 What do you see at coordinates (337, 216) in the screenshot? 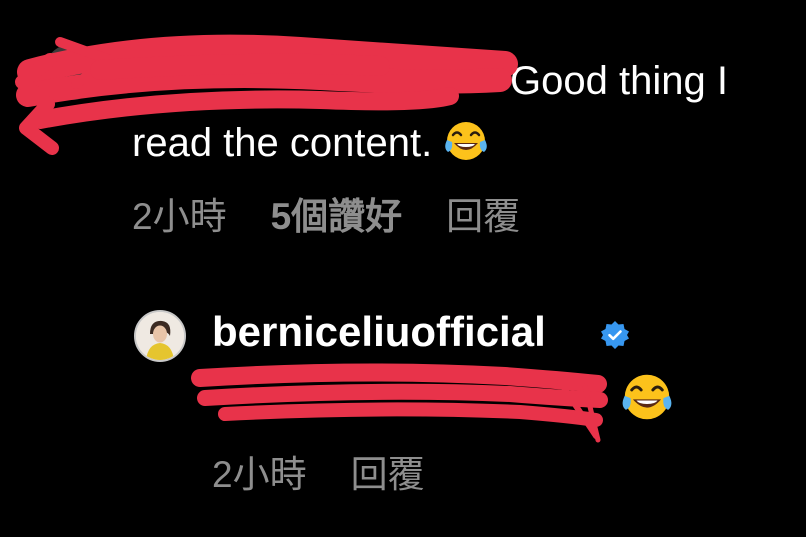
I see `likes-count-button: 5個讚好` at bounding box center [337, 216].